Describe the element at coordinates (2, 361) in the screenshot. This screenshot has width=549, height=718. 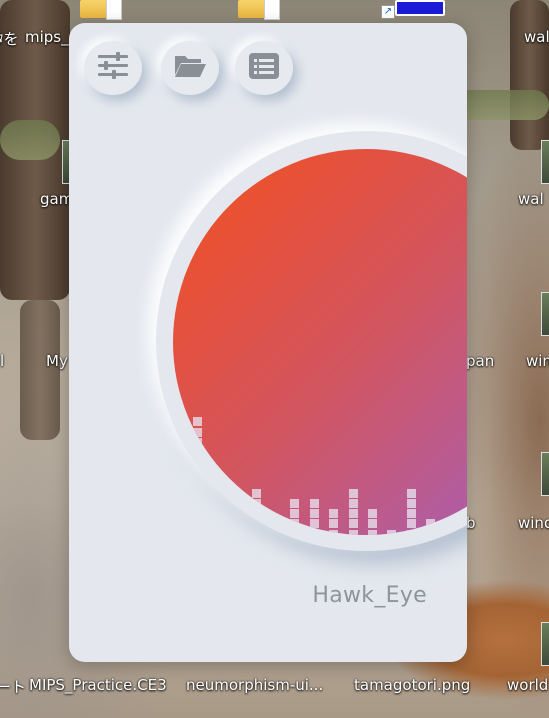
I see `desktop-label: l` at that location.